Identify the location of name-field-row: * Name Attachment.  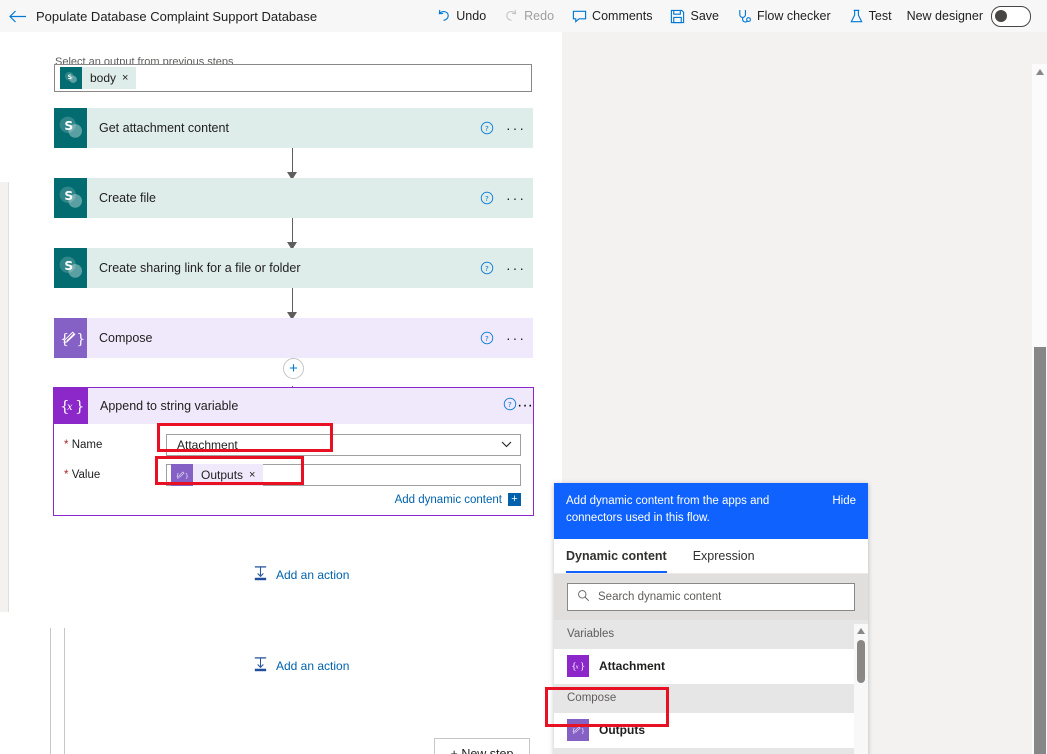
(293, 445).